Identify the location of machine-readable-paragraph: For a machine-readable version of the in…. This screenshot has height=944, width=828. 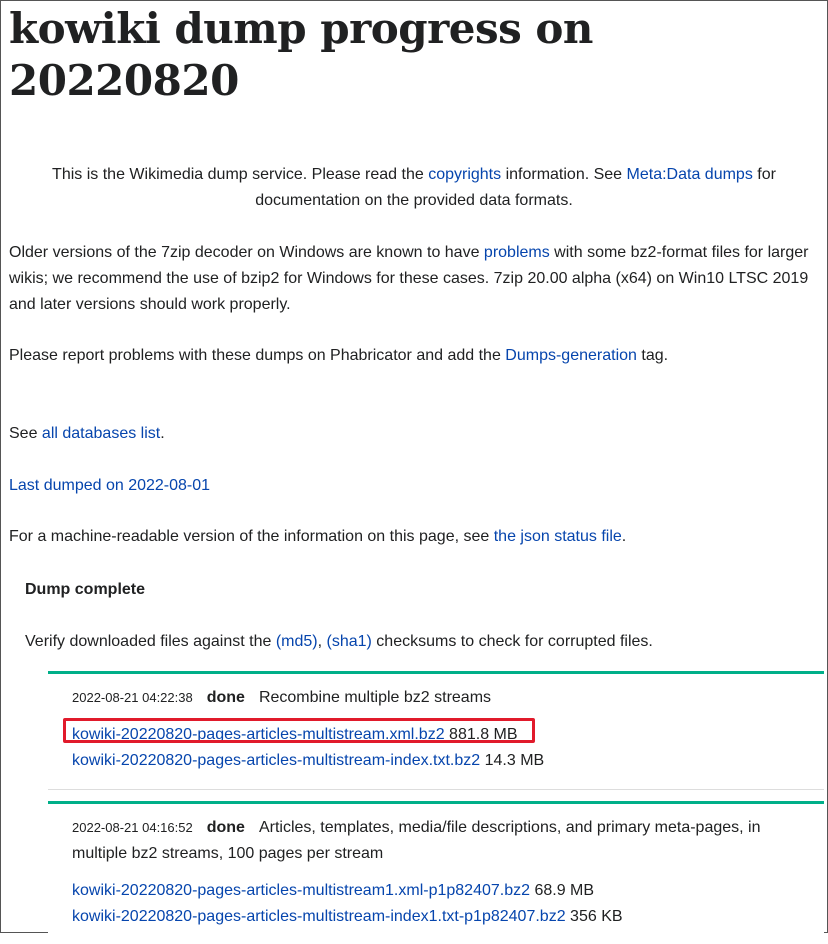
(318, 536).